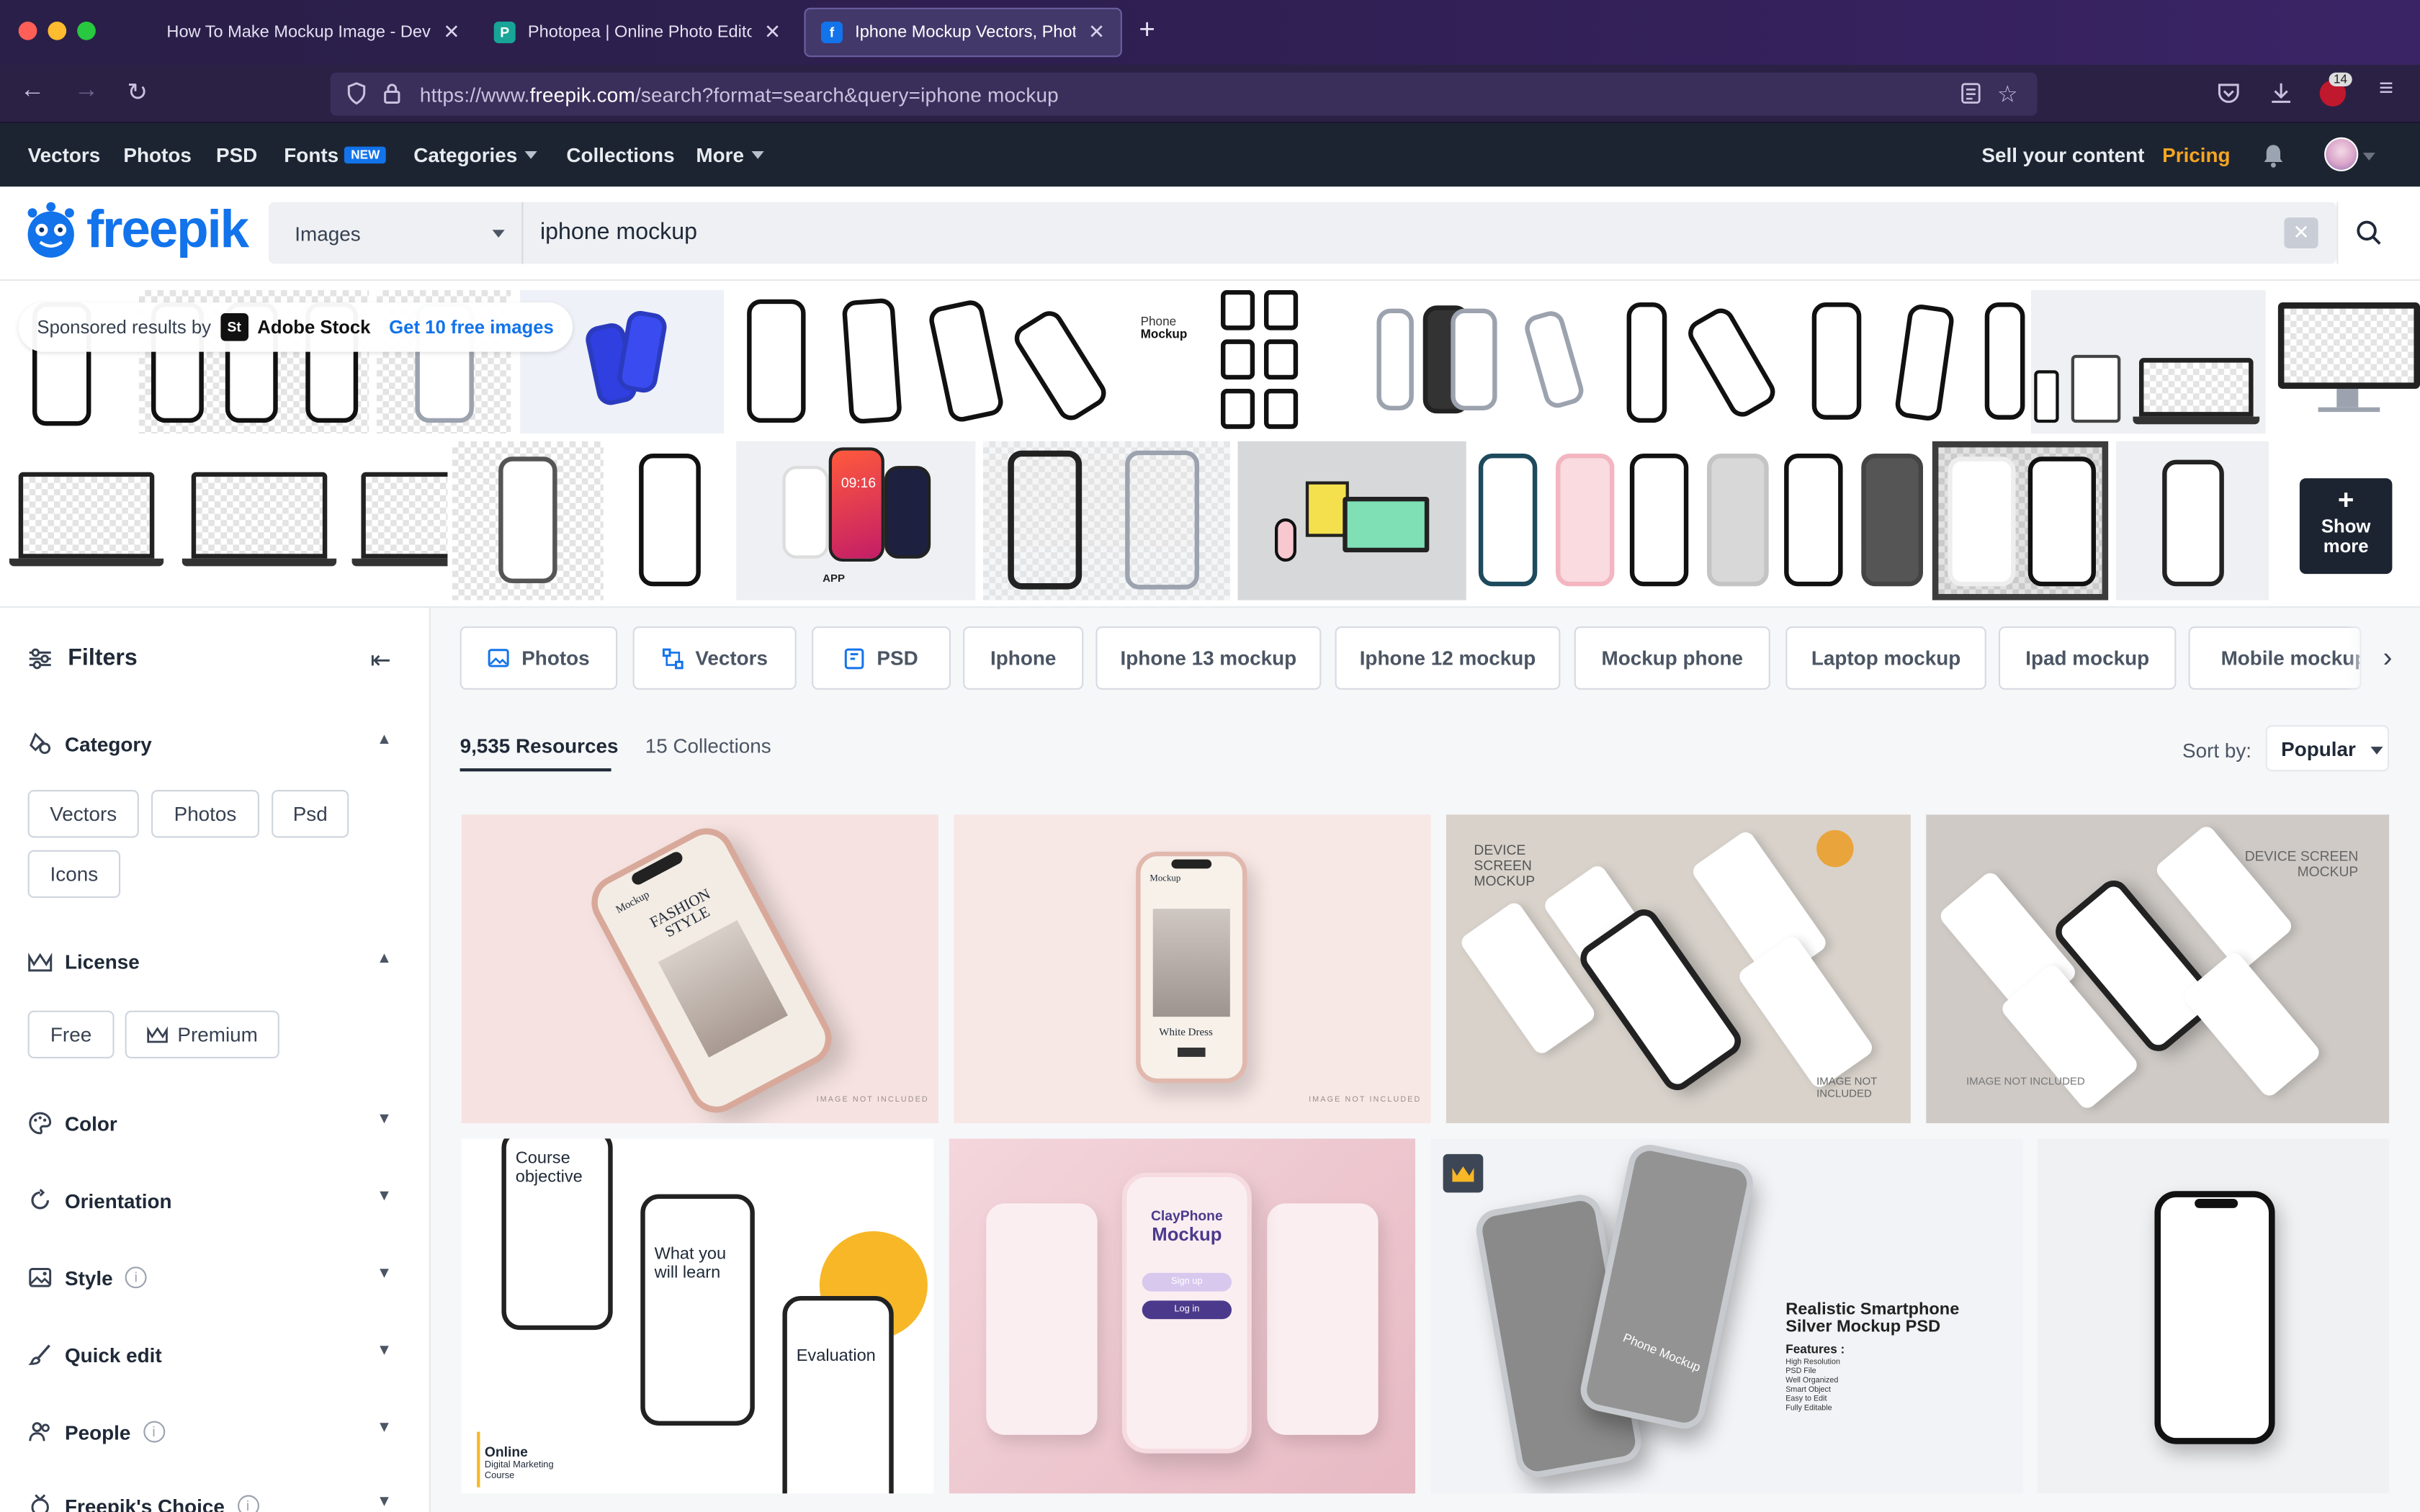  Describe the element at coordinates (313, 33) in the screenshot. I see `browser-tab: How To Make Mockup Image - Devle ✕` at that location.